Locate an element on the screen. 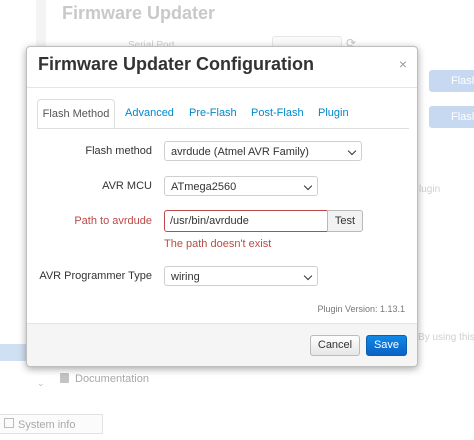 The width and height of the screenshot is (474, 440). path-to-avrdude-label: Path to avrdude is located at coordinates (113, 221).